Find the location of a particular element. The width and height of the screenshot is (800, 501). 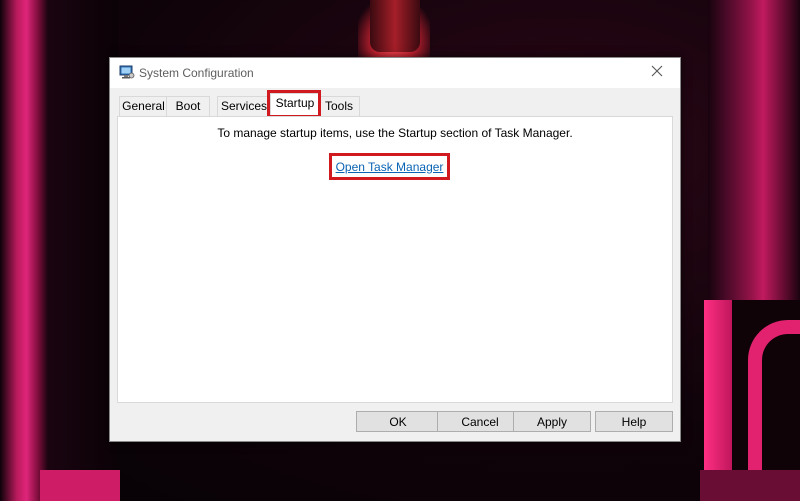

wallpaper-left-pillar is located at coordinates (24, 250).